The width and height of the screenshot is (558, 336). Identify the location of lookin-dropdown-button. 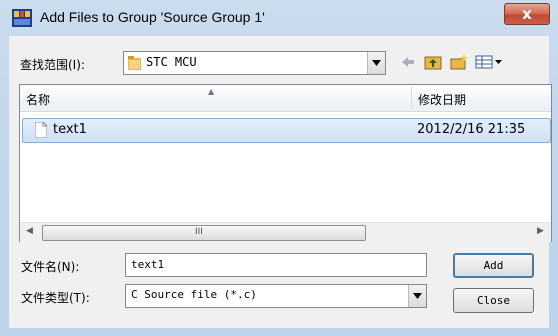
(376, 63).